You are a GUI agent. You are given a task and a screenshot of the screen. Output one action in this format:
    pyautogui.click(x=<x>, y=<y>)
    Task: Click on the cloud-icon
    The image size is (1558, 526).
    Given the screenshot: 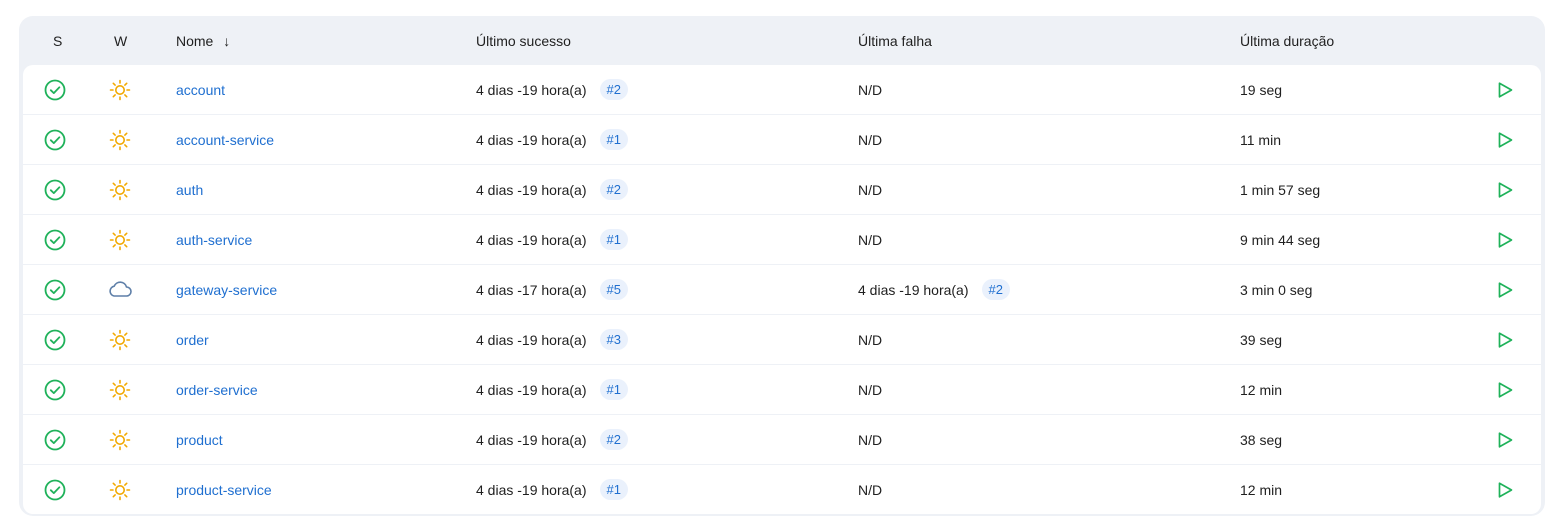 What is the action you would take?
    pyautogui.click(x=120, y=289)
    